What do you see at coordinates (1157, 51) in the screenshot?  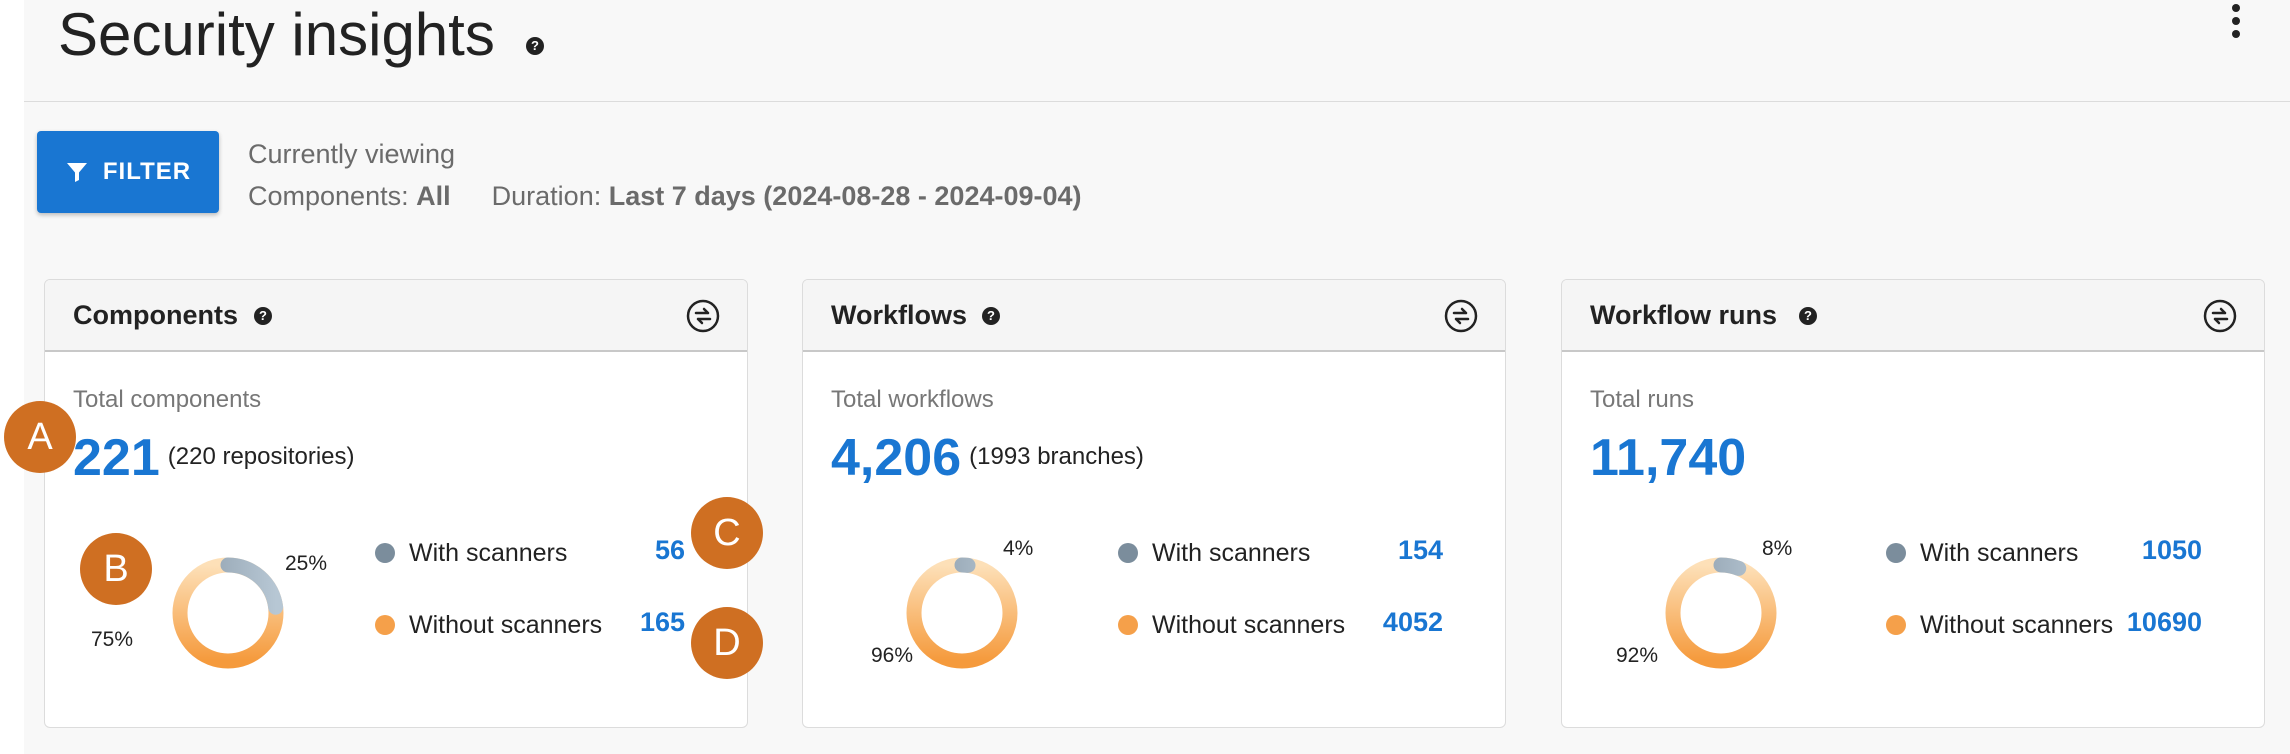 I see `page-header: Security insights ?` at bounding box center [1157, 51].